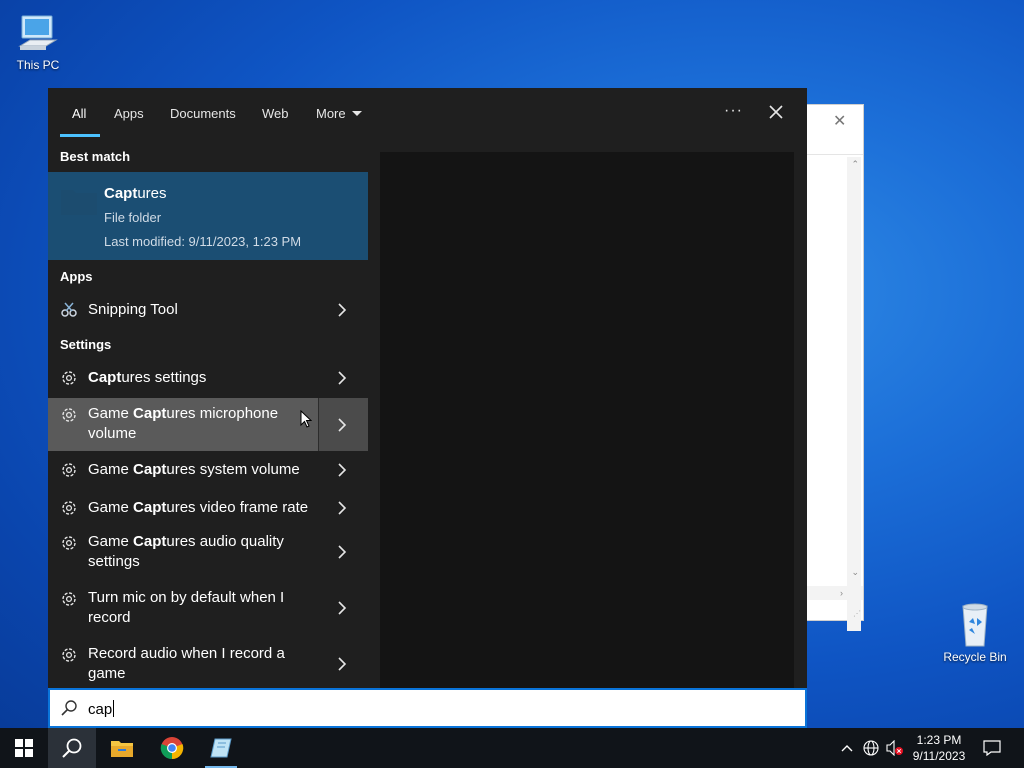 This screenshot has height=768, width=1024. I want to click on clock-date: 9/11/2023, so click(939, 756).